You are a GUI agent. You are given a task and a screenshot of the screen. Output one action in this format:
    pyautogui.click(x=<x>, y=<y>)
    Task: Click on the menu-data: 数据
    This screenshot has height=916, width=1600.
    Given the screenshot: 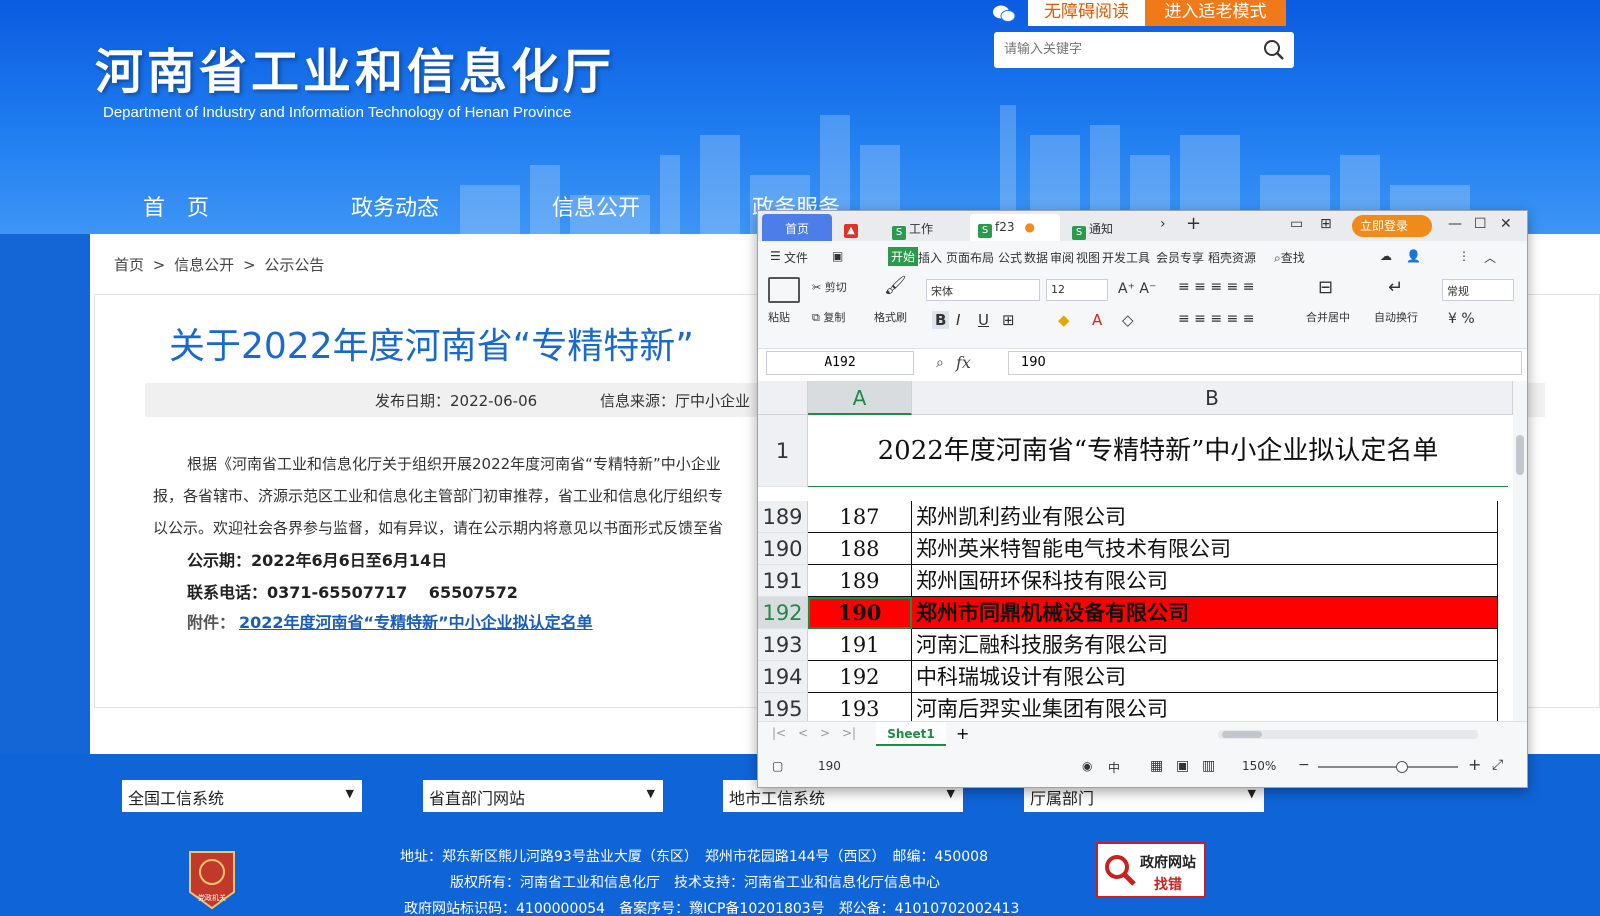 What is the action you would take?
    pyautogui.click(x=1036, y=257)
    